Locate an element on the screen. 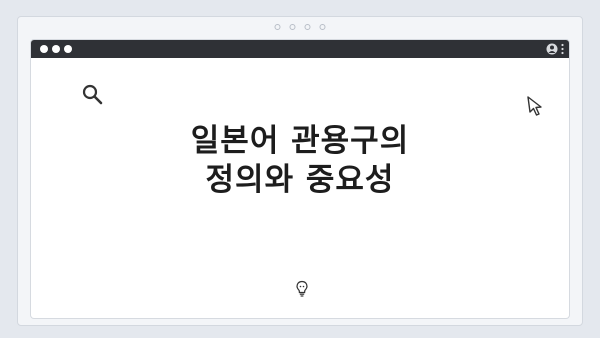 This screenshot has width=600, height=338. cursor-icon is located at coordinates (534, 106).